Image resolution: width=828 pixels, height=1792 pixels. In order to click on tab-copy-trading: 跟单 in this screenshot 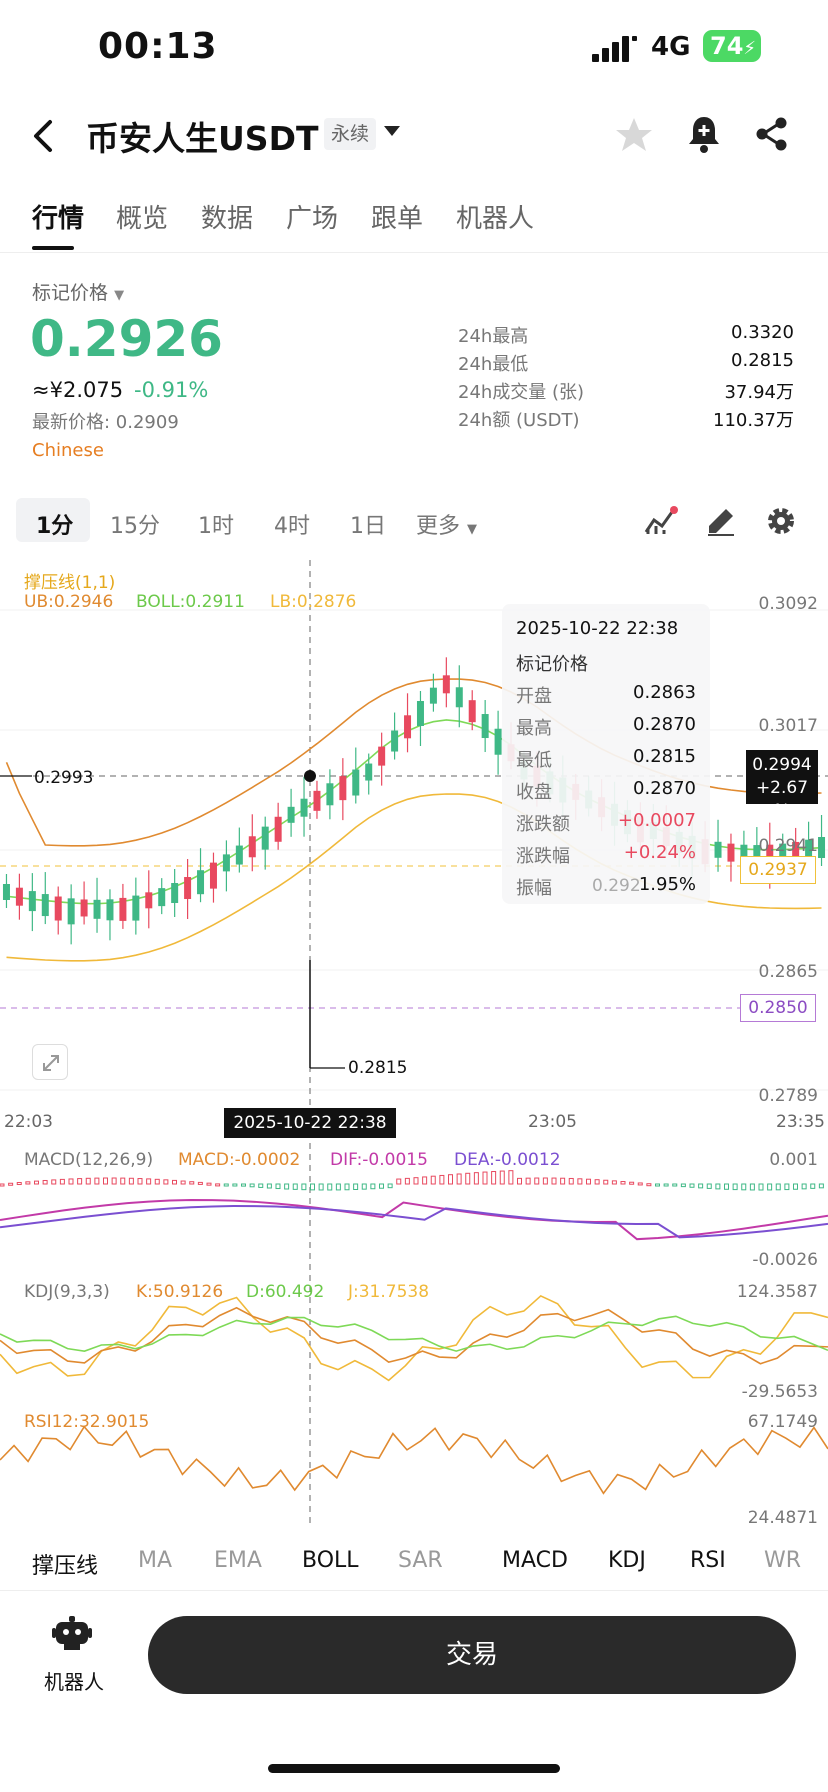, I will do `click(397, 216)`.